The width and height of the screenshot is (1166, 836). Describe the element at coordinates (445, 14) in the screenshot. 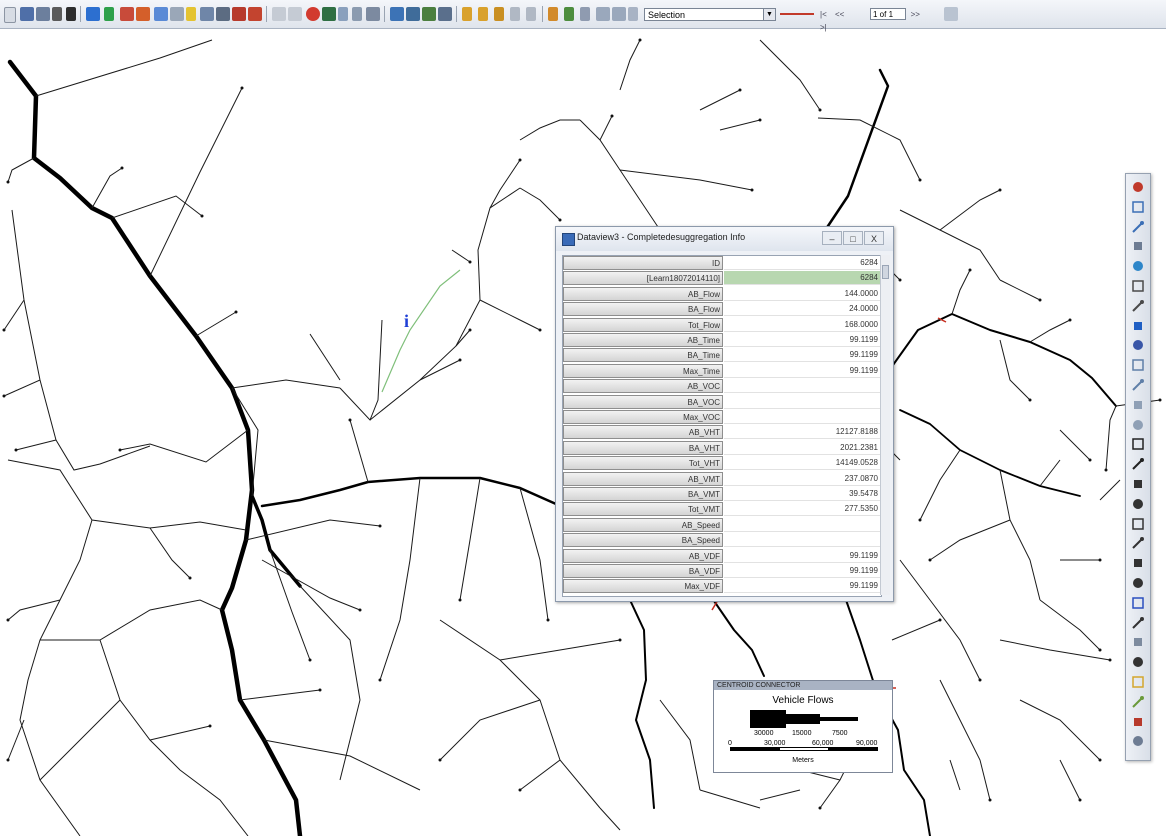

I see `route-4-icon` at that location.